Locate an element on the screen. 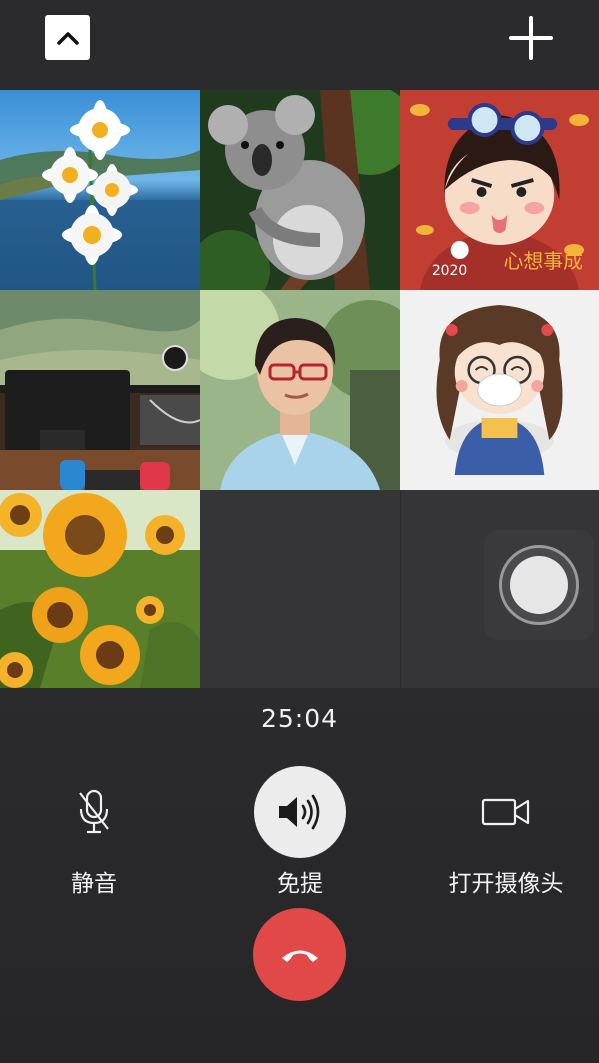 The width and height of the screenshot is (599, 1063). hang-up-button is located at coordinates (299, 954).